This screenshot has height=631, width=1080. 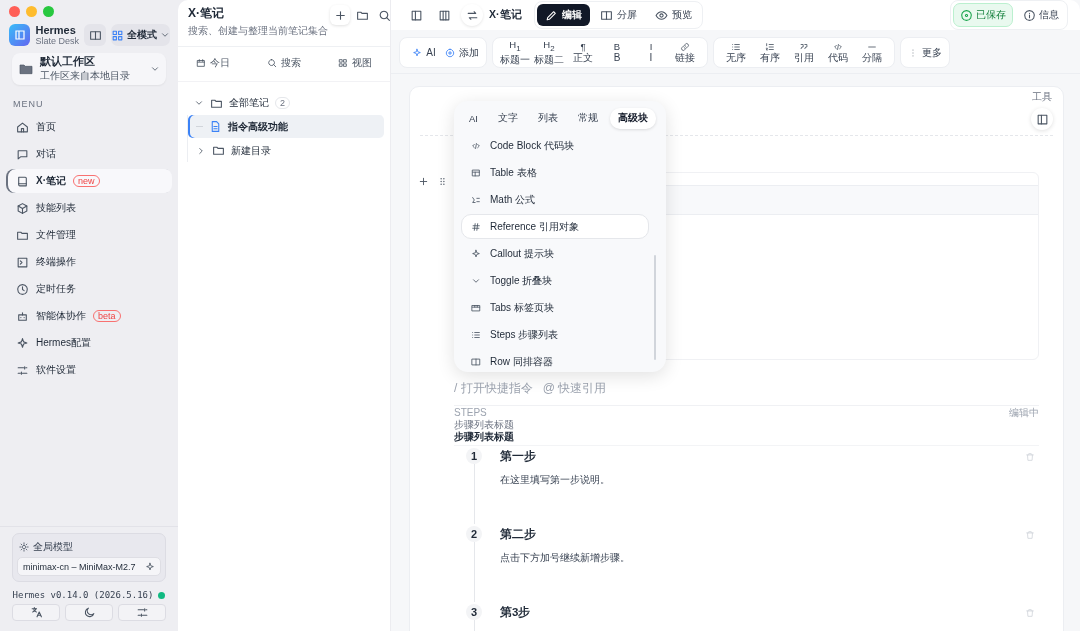 I want to click on menu-item: Code Block 代码块, so click(x=555, y=145).